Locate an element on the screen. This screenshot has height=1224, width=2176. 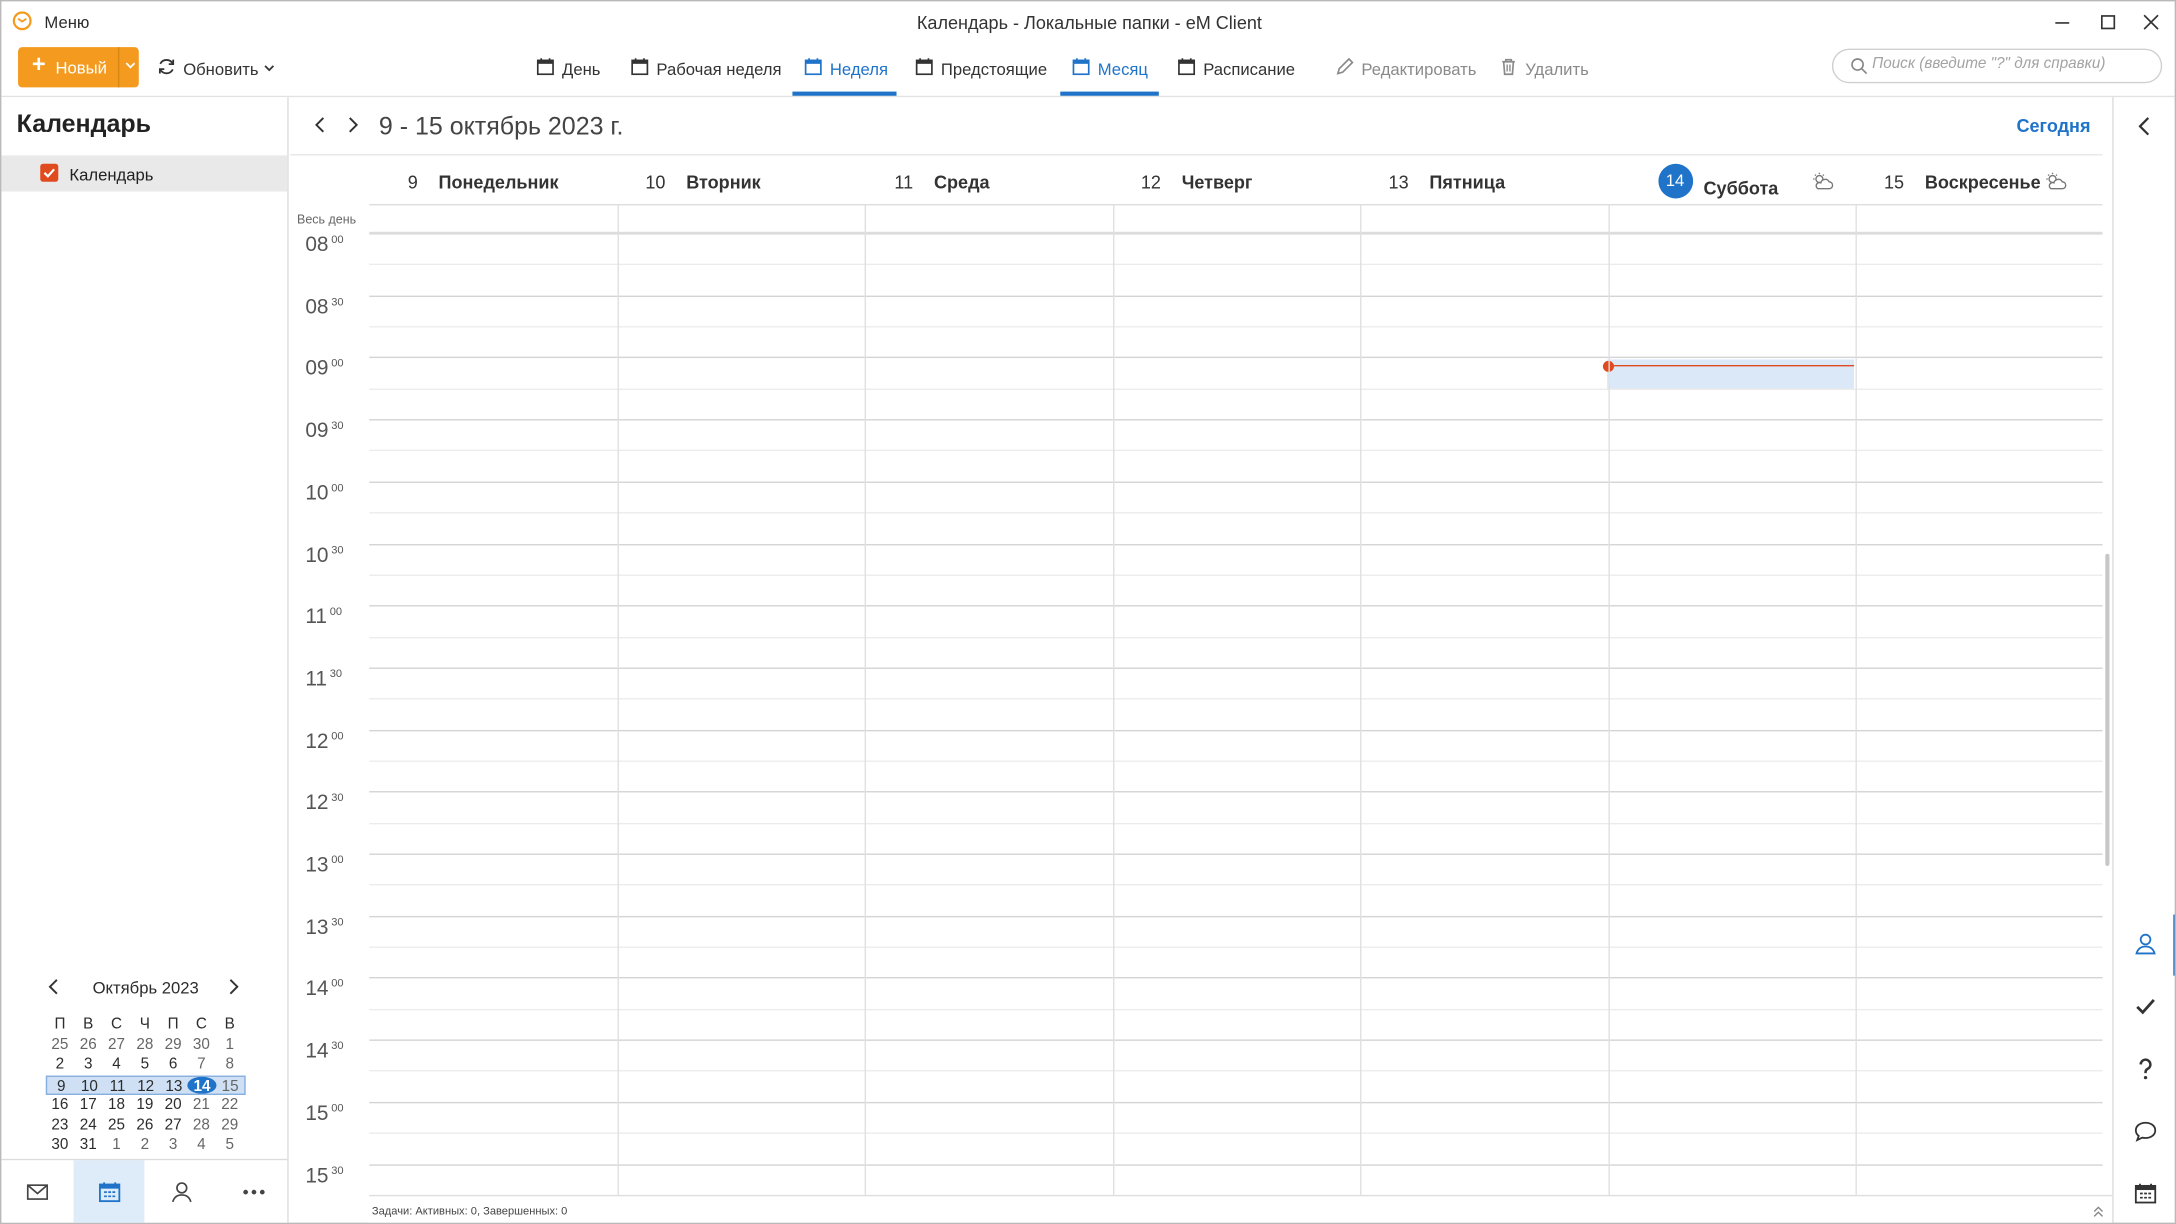
rail-help is located at coordinates (2144, 1069).